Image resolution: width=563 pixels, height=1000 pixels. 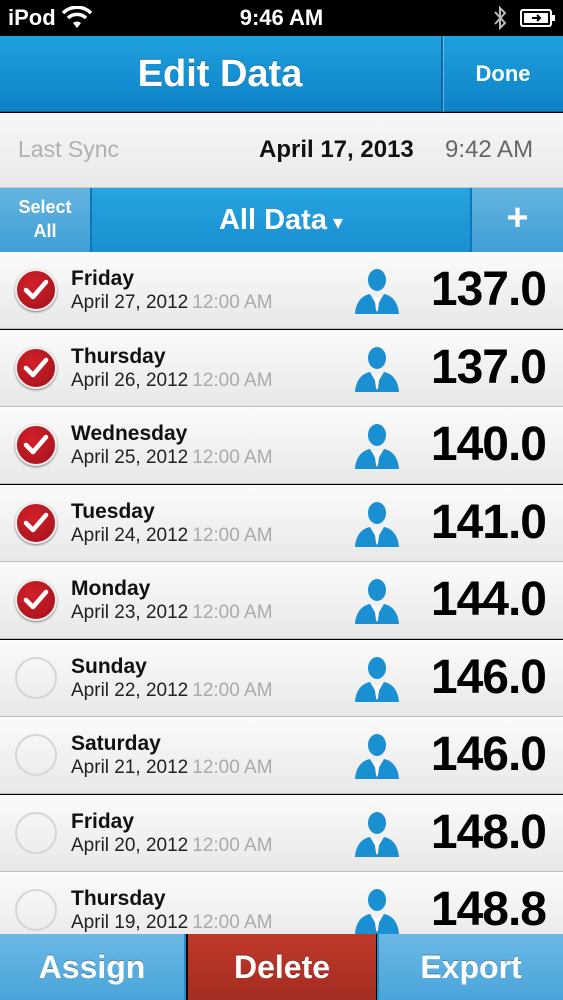 What do you see at coordinates (111, 588) in the screenshot?
I see `row-day: Monday` at bounding box center [111, 588].